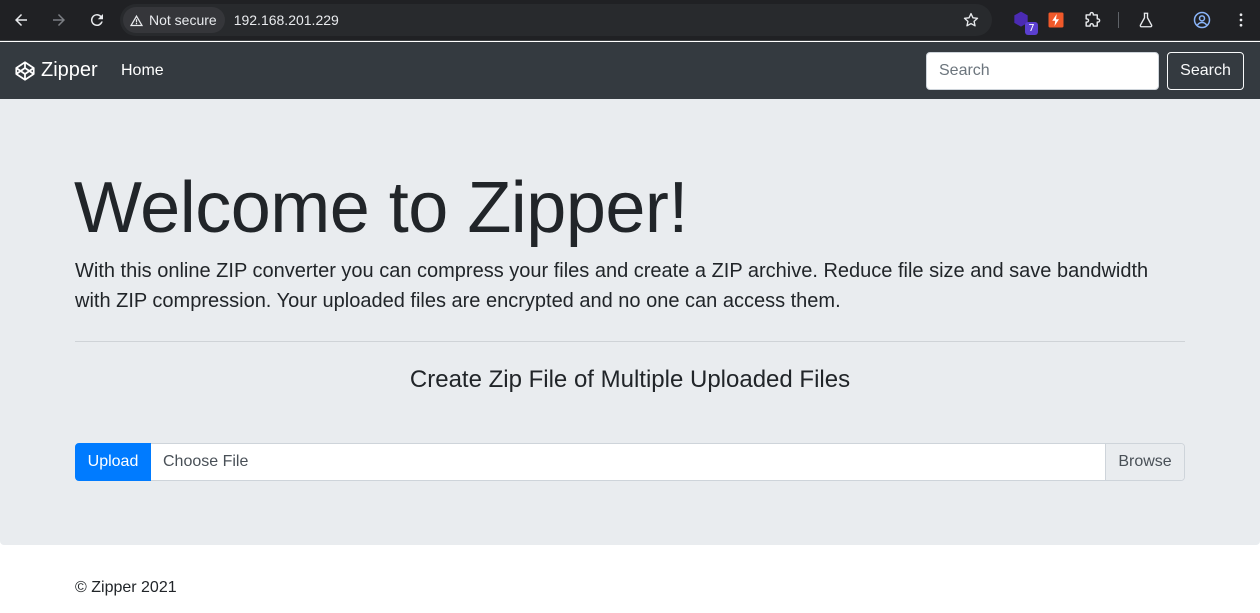 The image size is (1260, 613). Describe the element at coordinates (668, 462) in the screenshot. I see `file-input: Choose File Browse` at that location.